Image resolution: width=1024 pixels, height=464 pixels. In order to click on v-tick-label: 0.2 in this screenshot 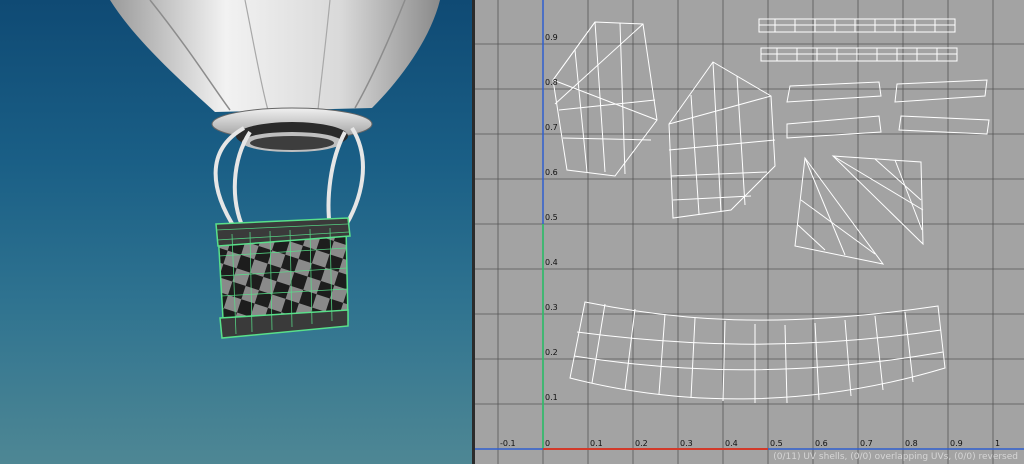, I will do `click(551, 352)`.